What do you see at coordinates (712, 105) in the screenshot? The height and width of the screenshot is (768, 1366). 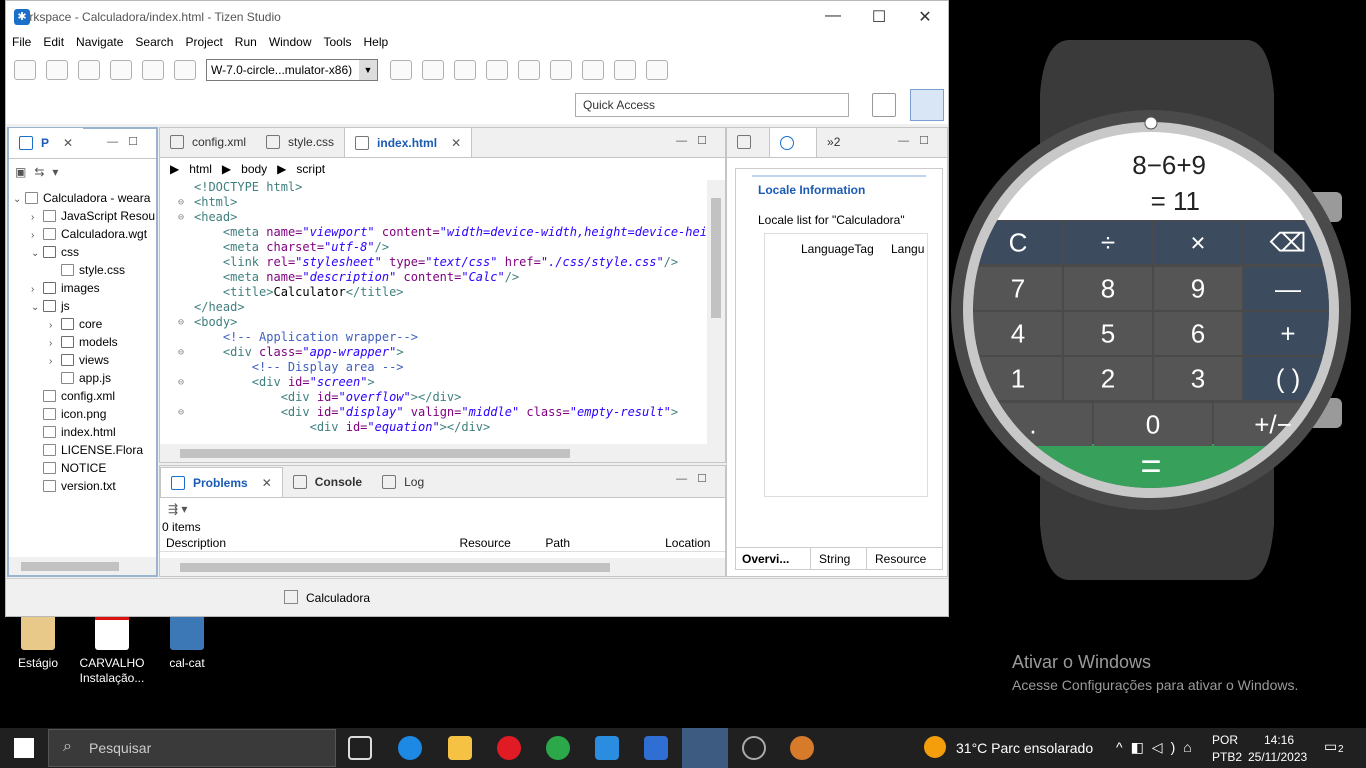 I see `quick-access-input: Quick Access` at bounding box center [712, 105].